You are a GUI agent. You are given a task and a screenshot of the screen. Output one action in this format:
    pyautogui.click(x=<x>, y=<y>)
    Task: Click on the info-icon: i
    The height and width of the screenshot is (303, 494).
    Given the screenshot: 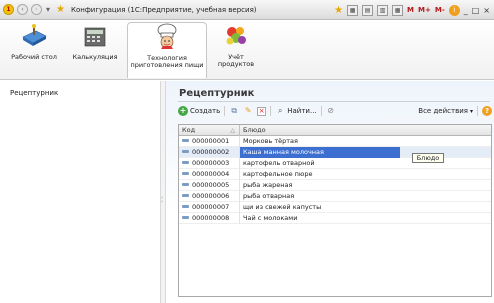 What is the action you would take?
    pyautogui.click(x=454, y=10)
    